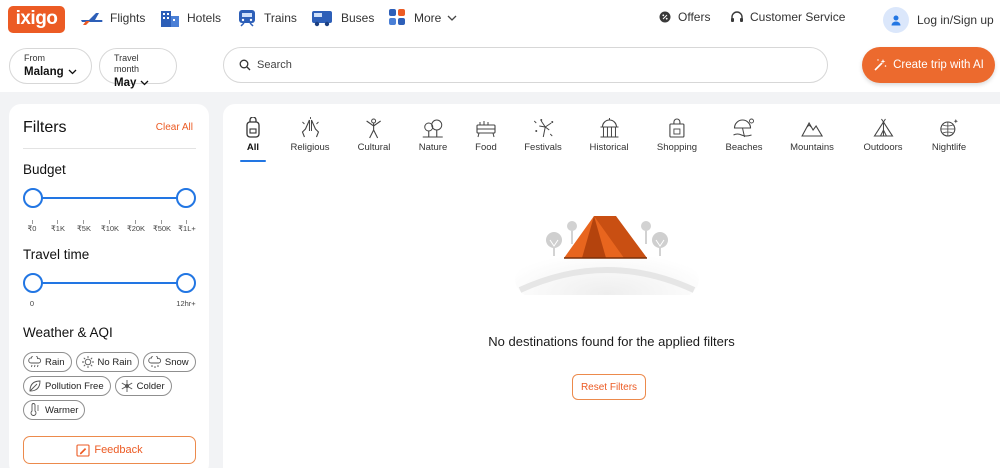 This screenshot has height=468, width=1000. I want to click on category-beaches: Beaches, so click(744, 134).